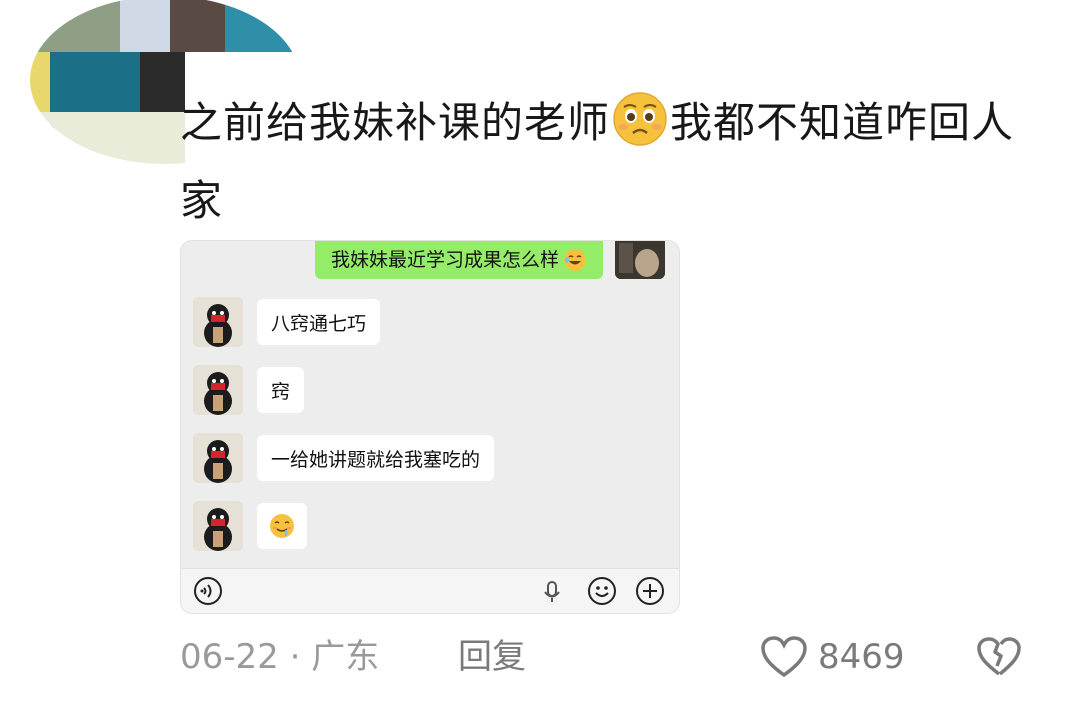 The image size is (1080, 706). I want to click on laughing-emoji-icon, so click(575, 260).